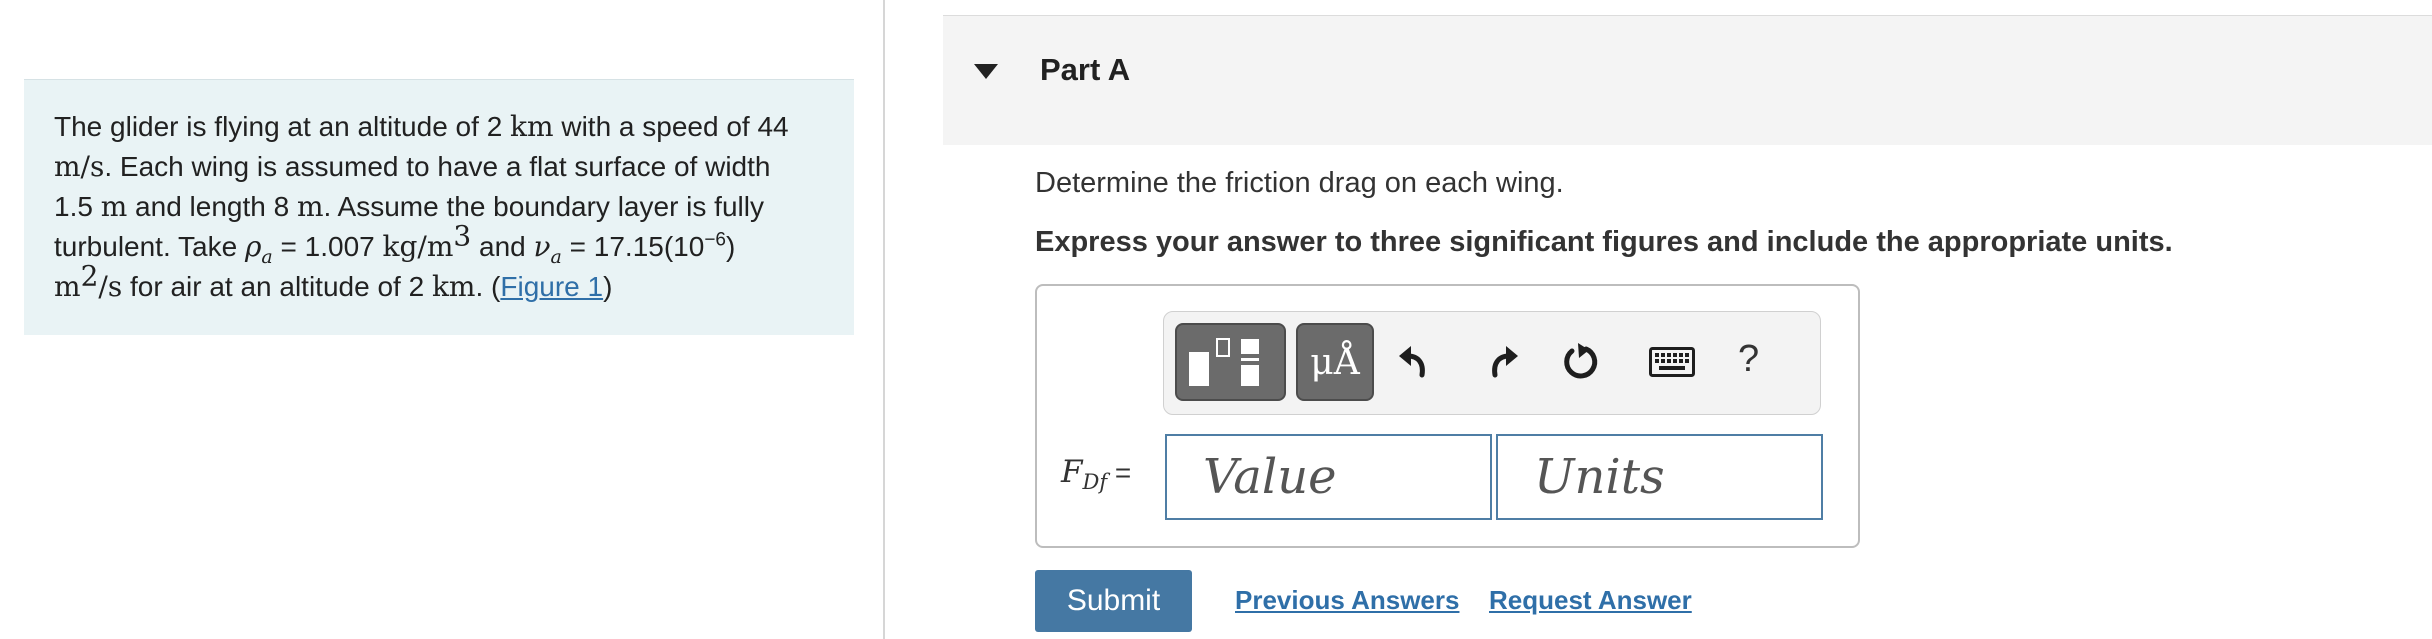  Describe the element at coordinates (633, 246) in the screenshot. I see `problem-text: = 17.15(10` at that location.